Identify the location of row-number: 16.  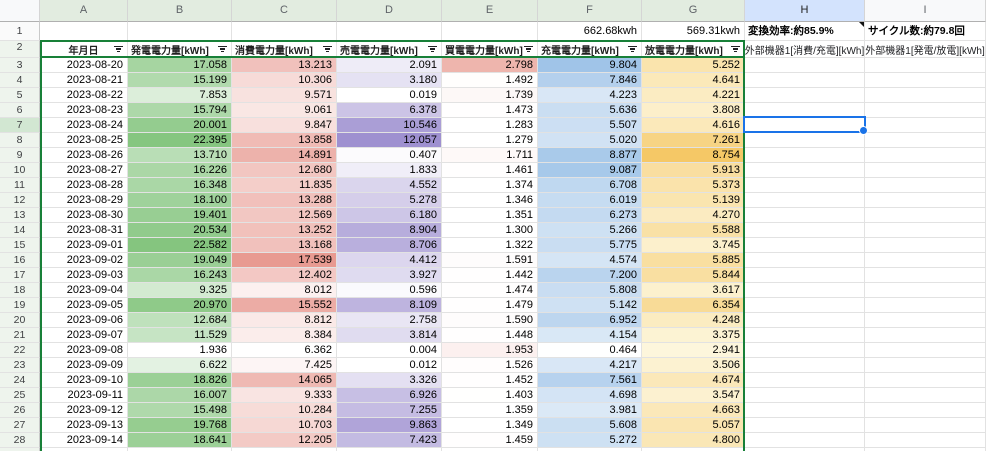
(20, 260).